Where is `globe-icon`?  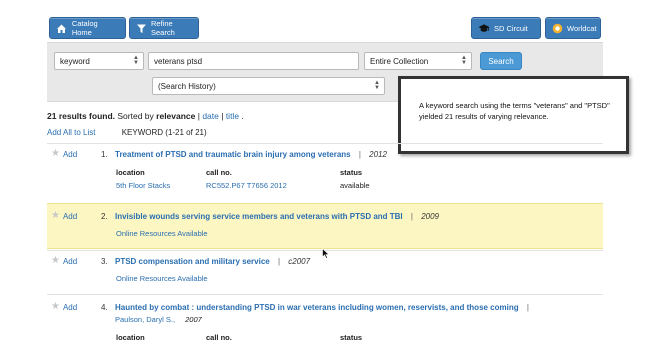 globe-icon is located at coordinates (557, 28).